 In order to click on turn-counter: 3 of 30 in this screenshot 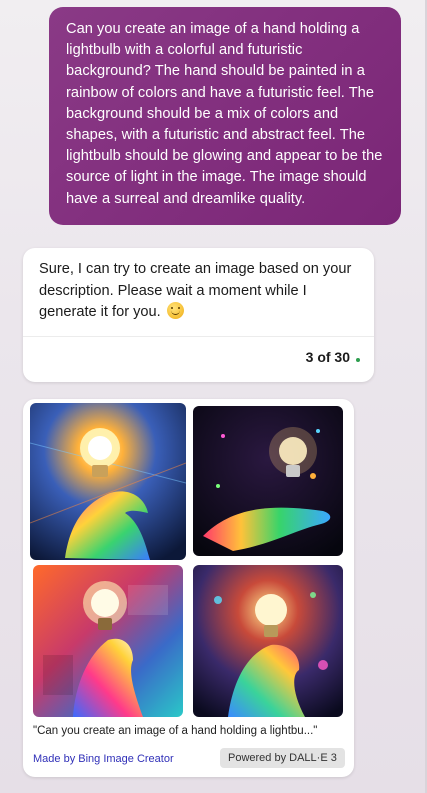, I will do `click(327, 357)`.